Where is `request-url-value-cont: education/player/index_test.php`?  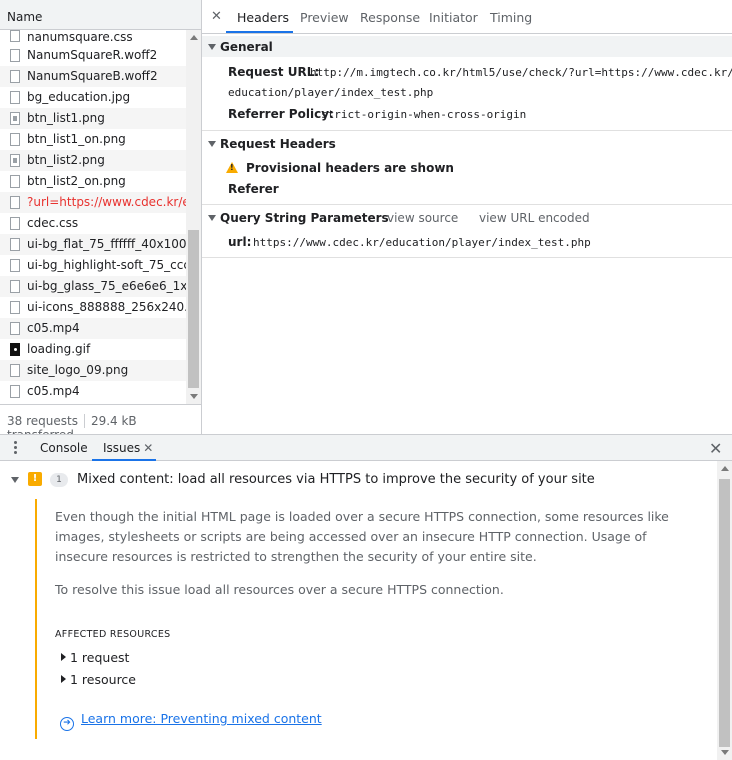 request-url-value-cont: education/player/index_test.php is located at coordinates (331, 92).